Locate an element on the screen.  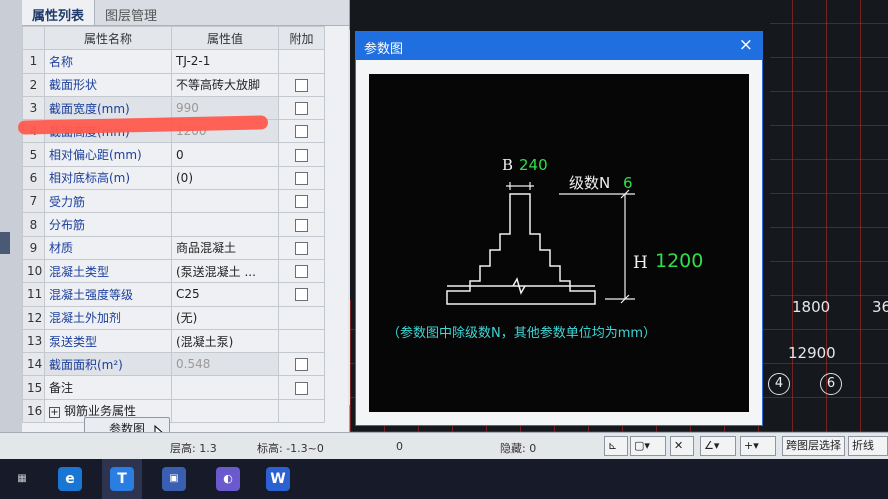
table-row: 7 受力筋 is located at coordinates (173, 201).